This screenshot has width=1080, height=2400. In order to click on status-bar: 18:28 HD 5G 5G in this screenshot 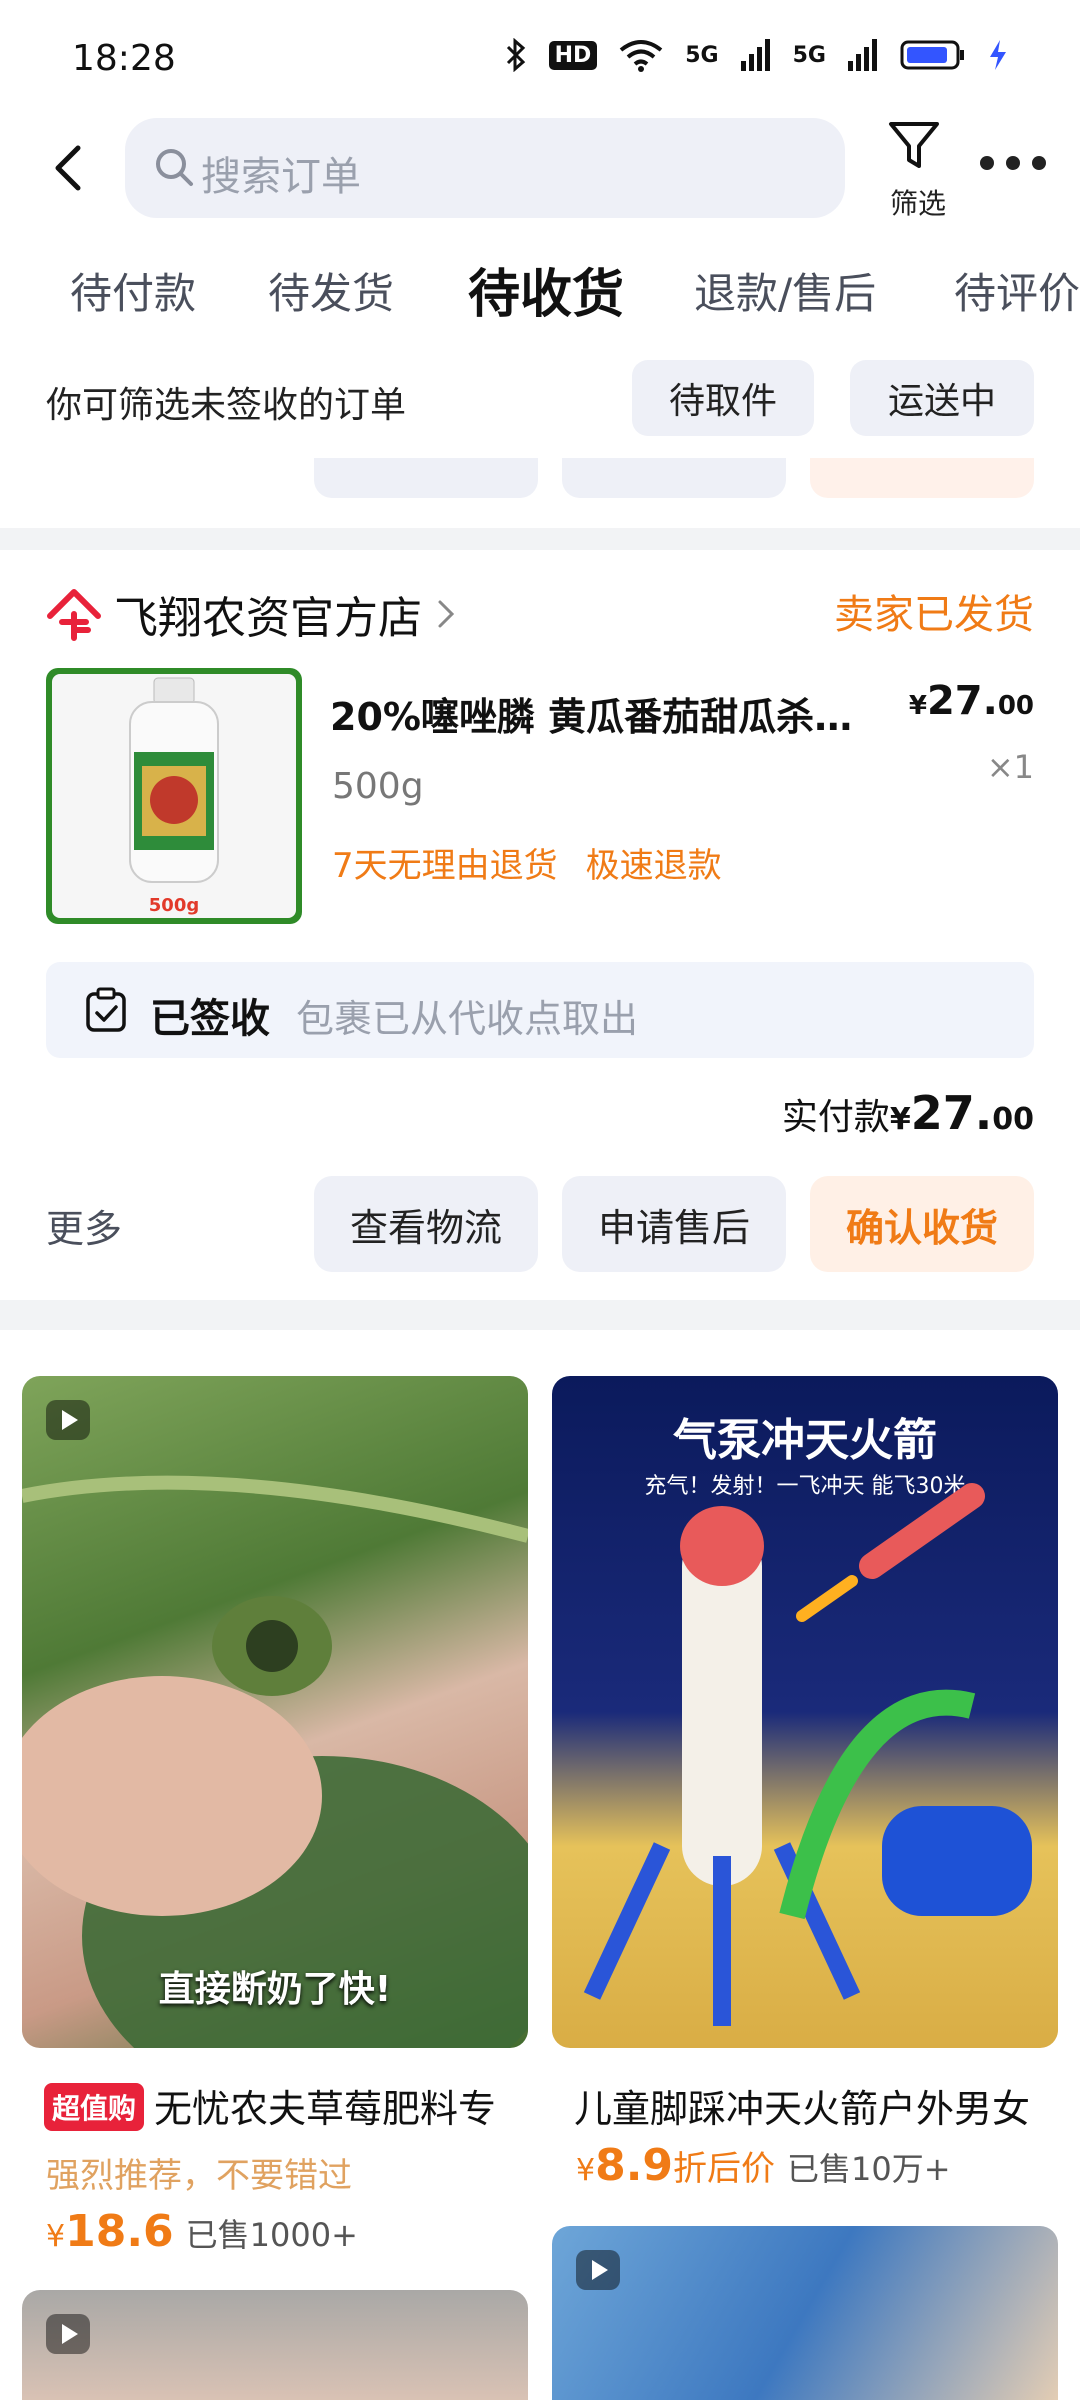, I will do `click(540, 59)`.